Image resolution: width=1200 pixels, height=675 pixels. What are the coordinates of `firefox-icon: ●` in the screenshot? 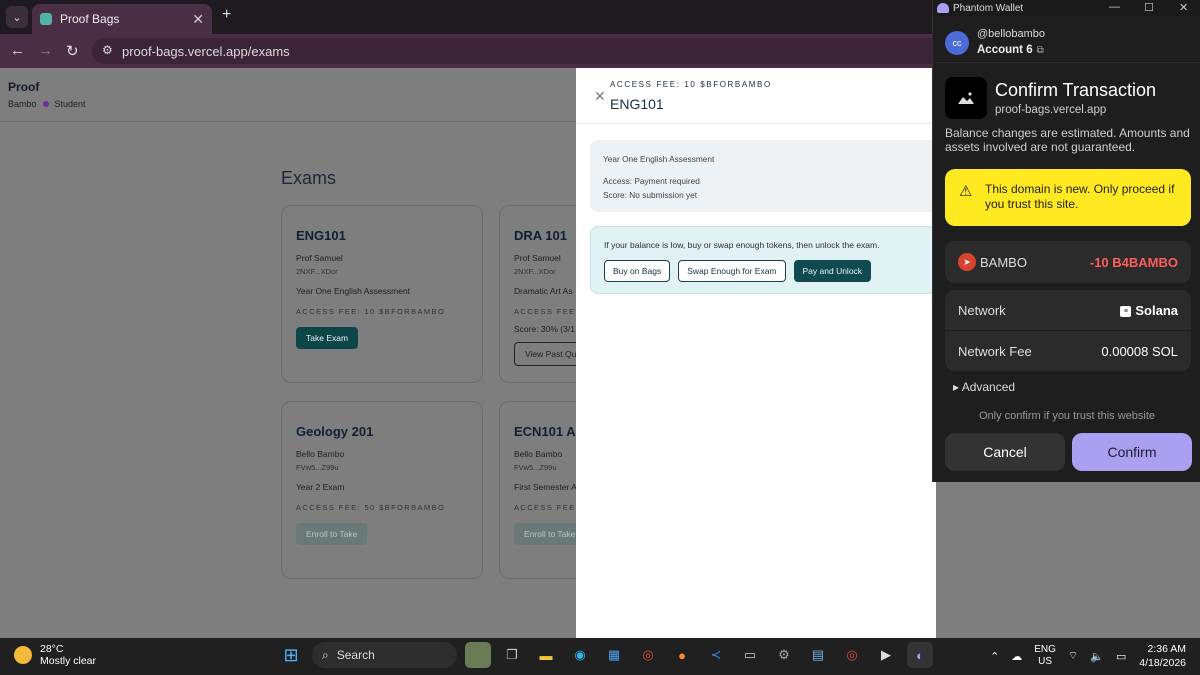 It's located at (682, 655).